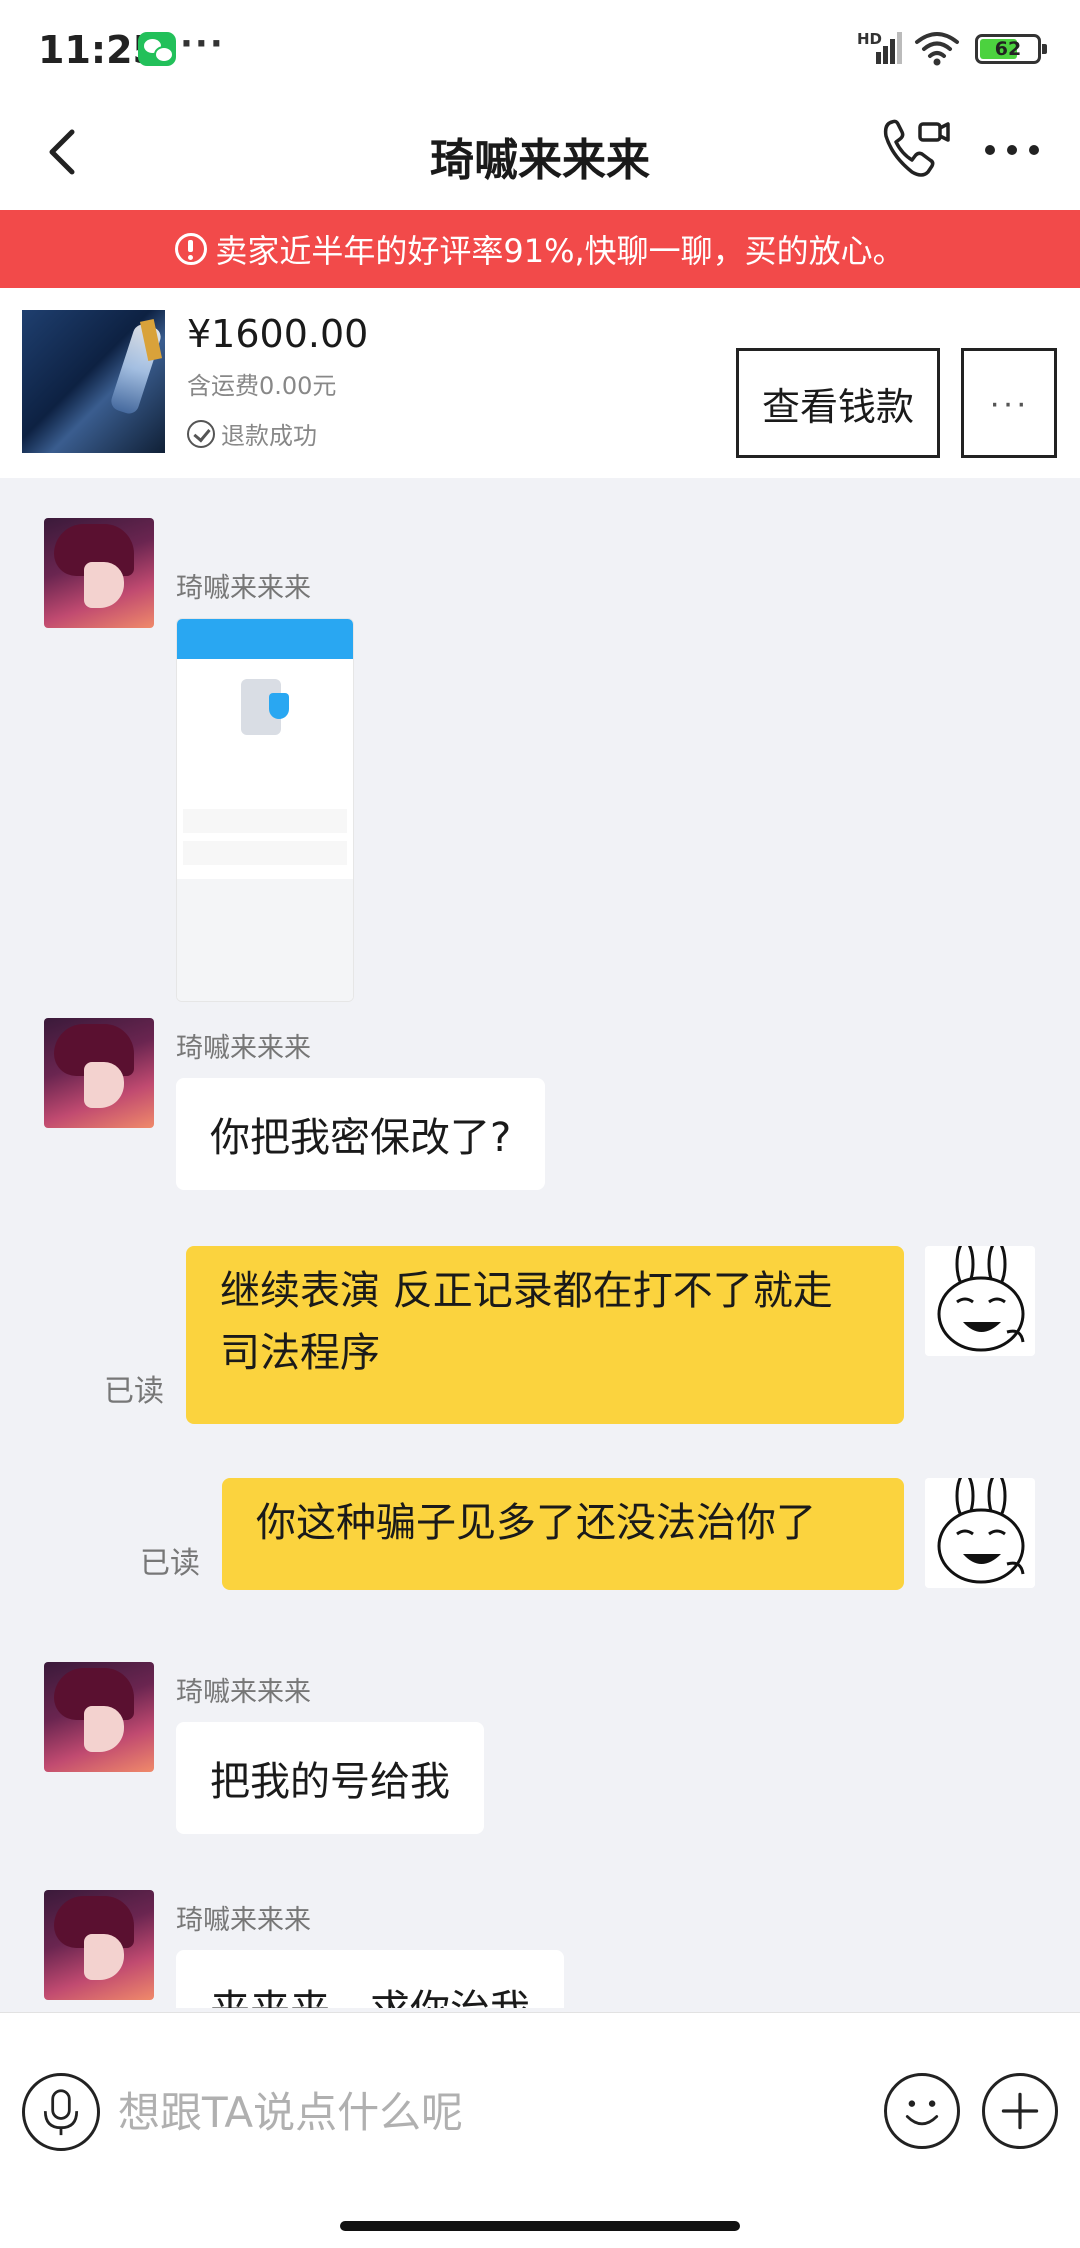  Describe the element at coordinates (64, 152) in the screenshot. I see `back-button` at that location.